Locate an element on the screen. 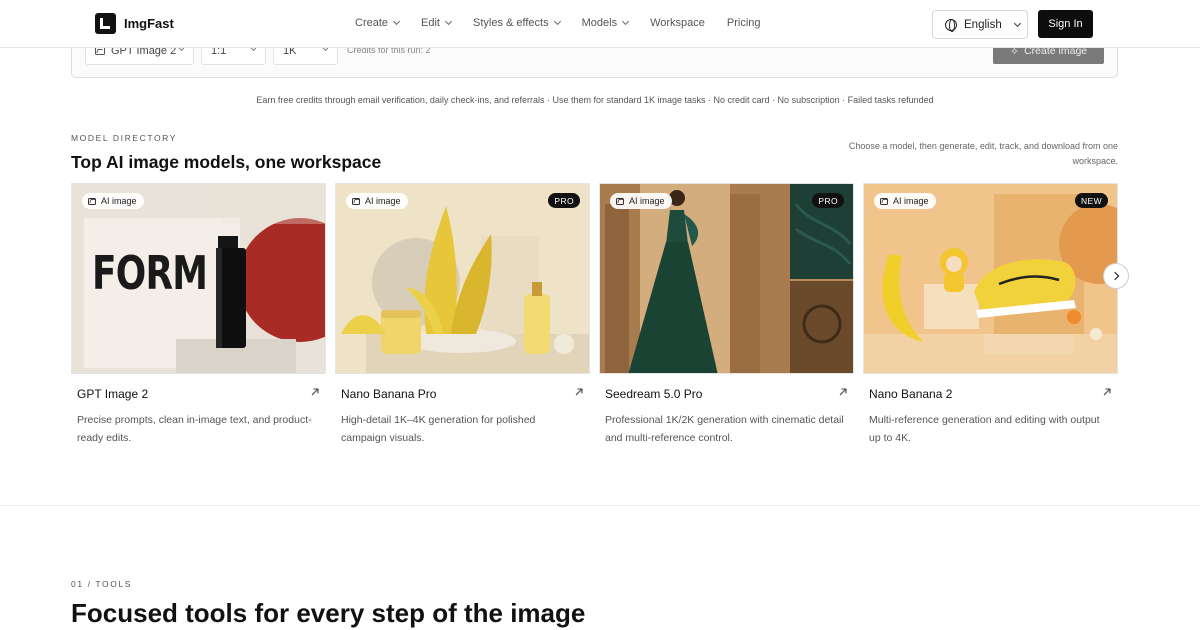  nav-pricing-label: Pricing is located at coordinates (743, 23).